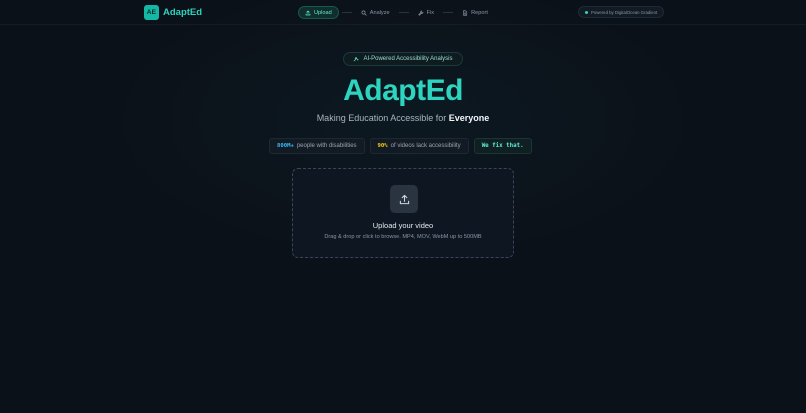  Describe the element at coordinates (285, 146) in the screenshot. I see `stat-highlight: 800M+` at that location.